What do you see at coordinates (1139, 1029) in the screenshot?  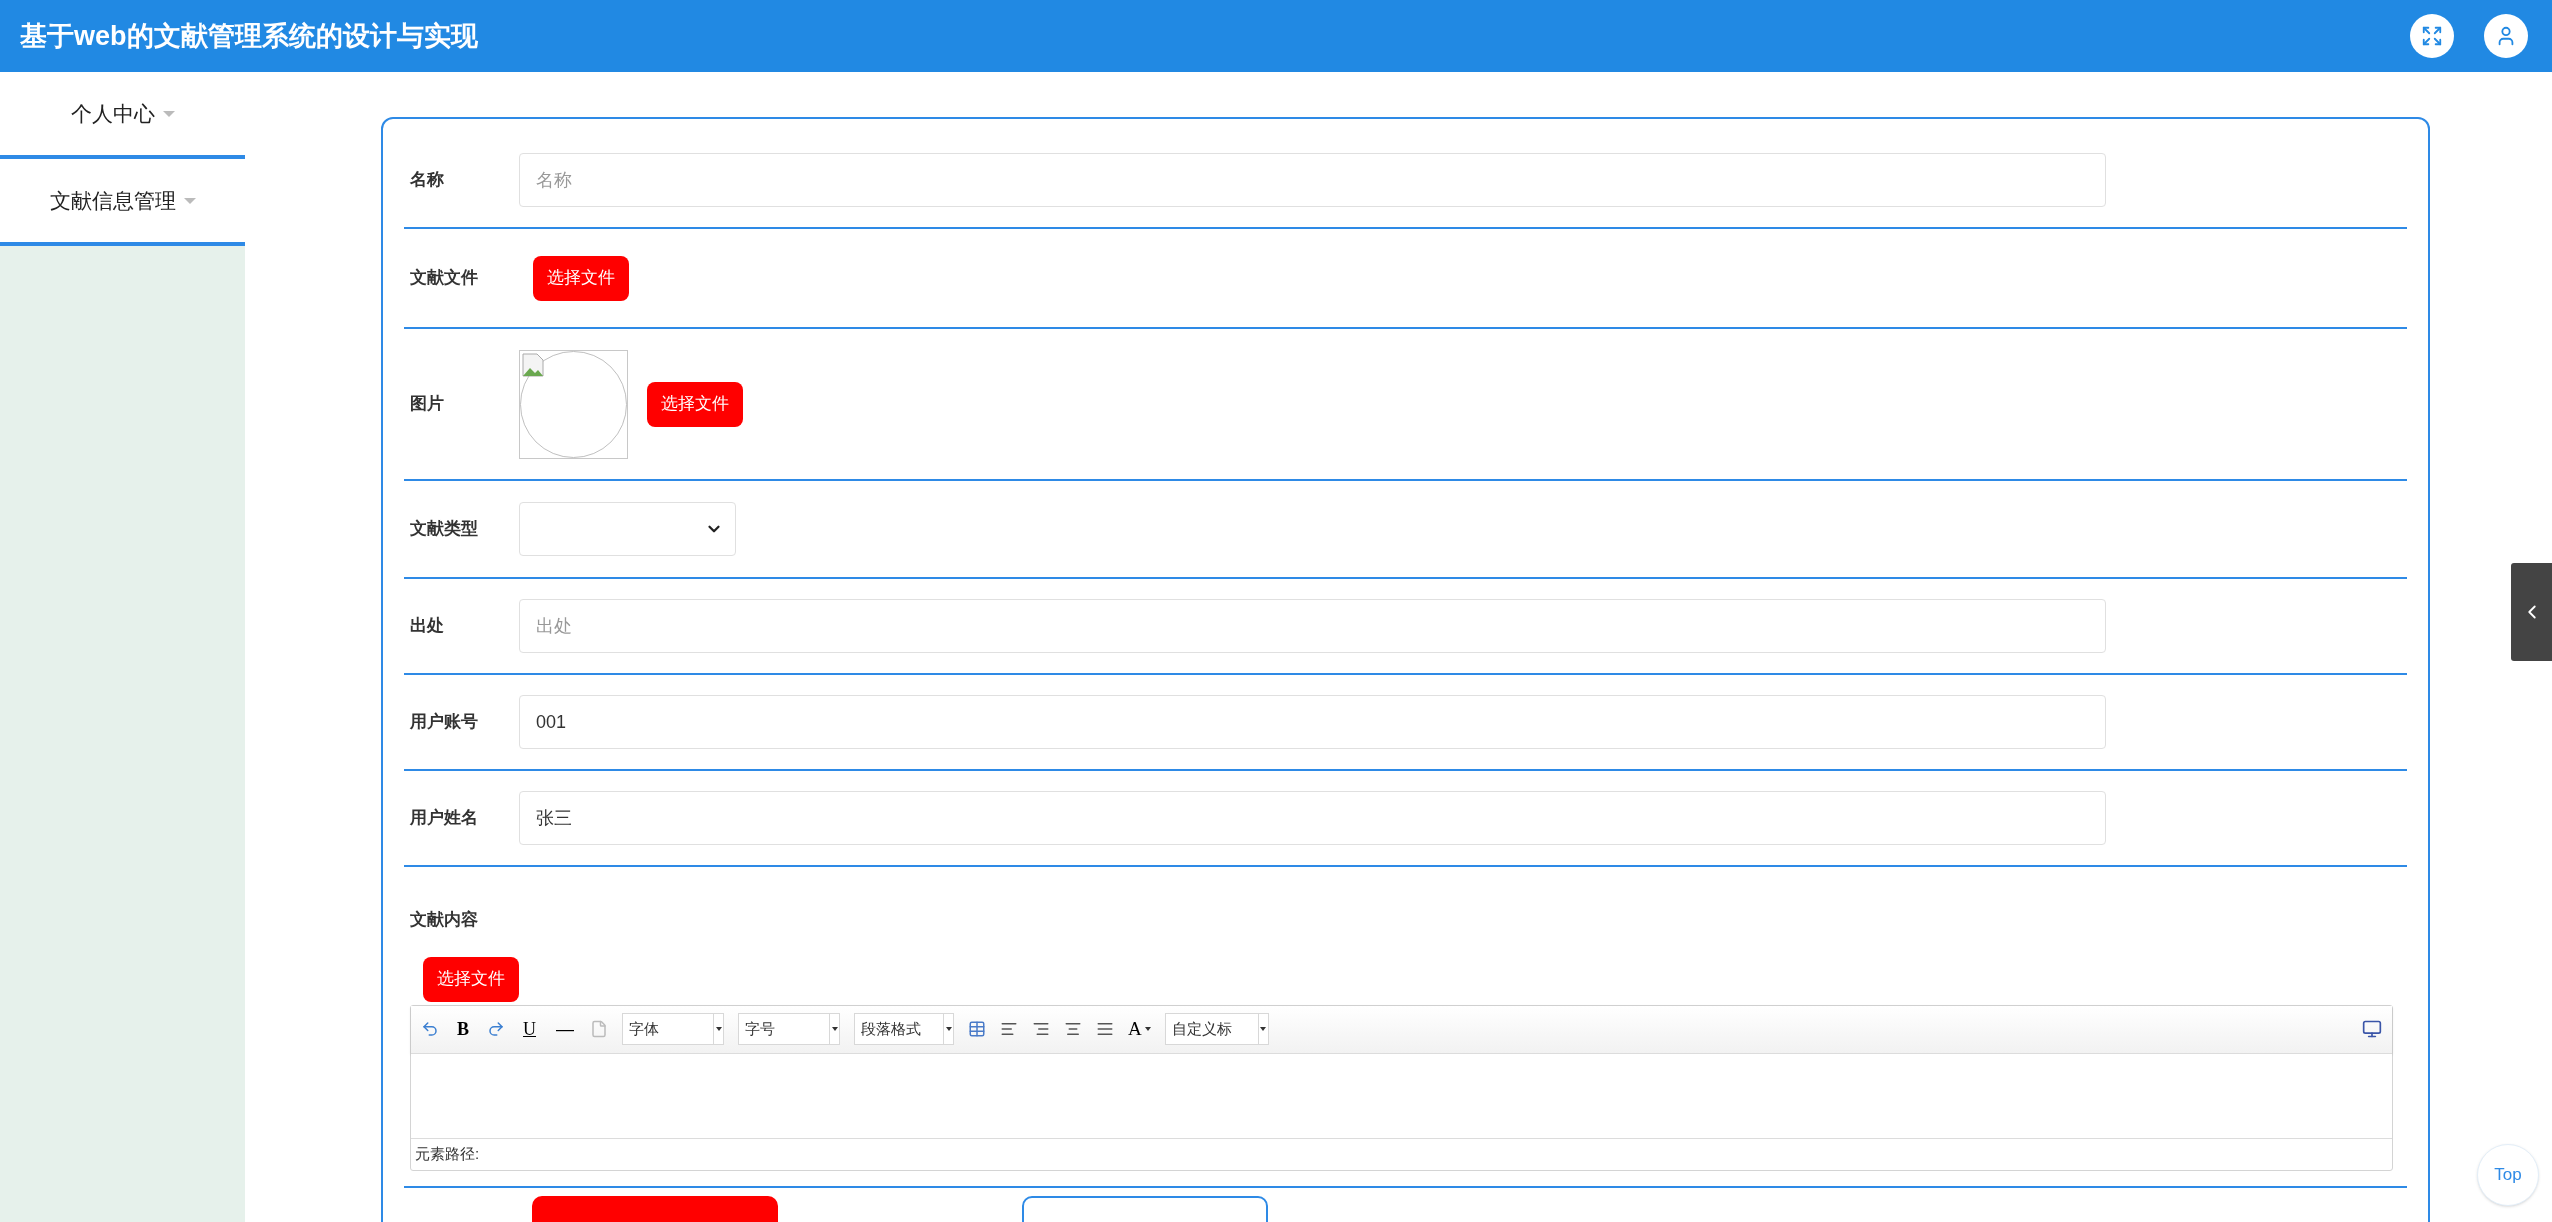 I see `font-color-button: A` at bounding box center [1139, 1029].